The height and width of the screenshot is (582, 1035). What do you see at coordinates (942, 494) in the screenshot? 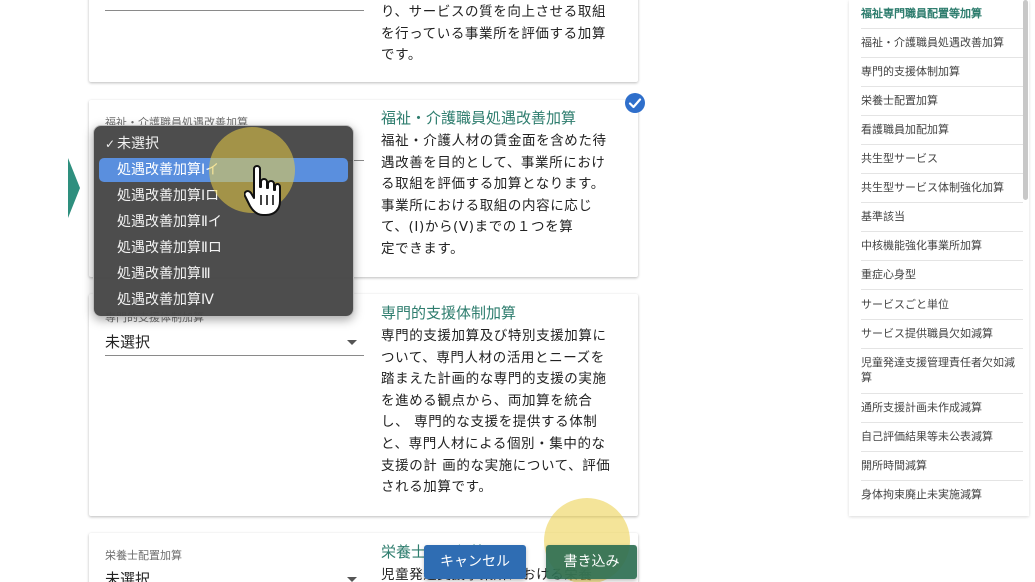
I see `nav-item-restraint: 身体拘束廃止未実施減算` at bounding box center [942, 494].